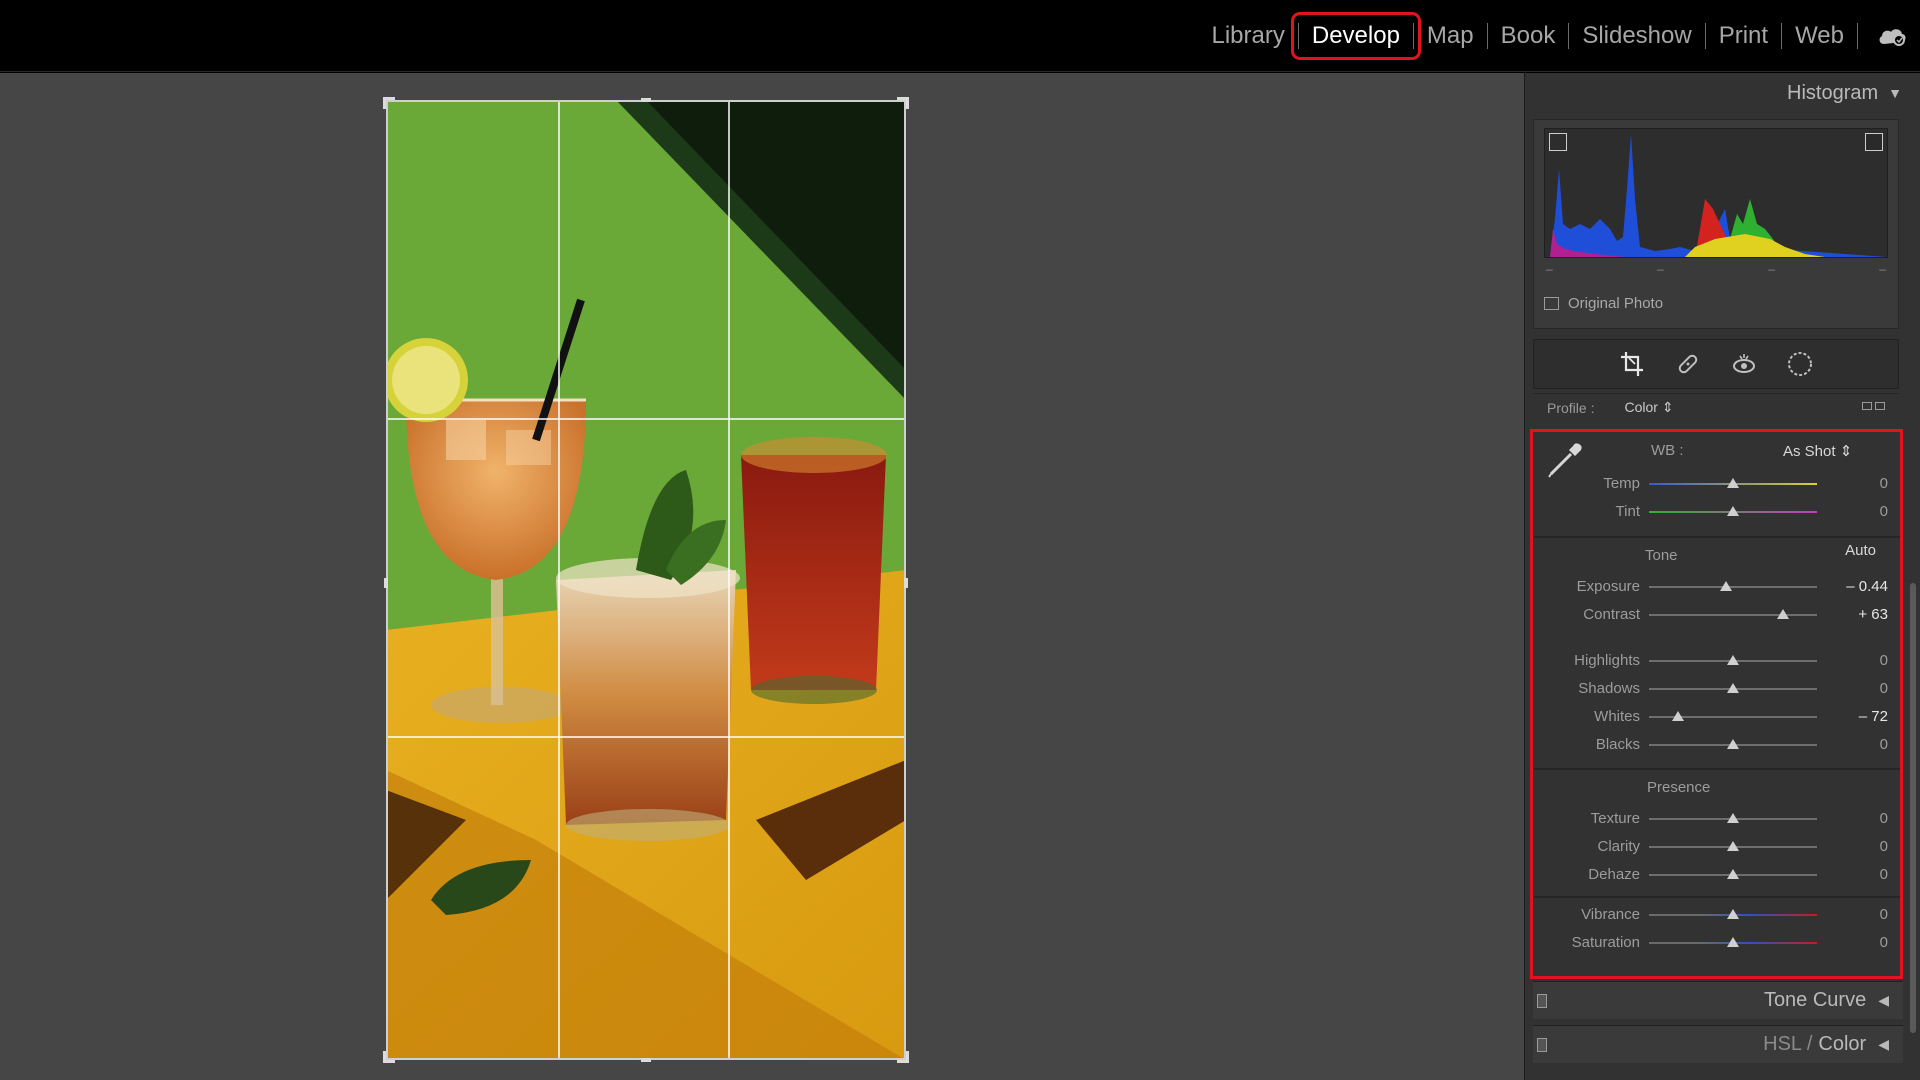 The width and height of the screenshot is (1920, 1080). I want to click on contrast-slider-row: Contrast + 63, so click(1716, 615).